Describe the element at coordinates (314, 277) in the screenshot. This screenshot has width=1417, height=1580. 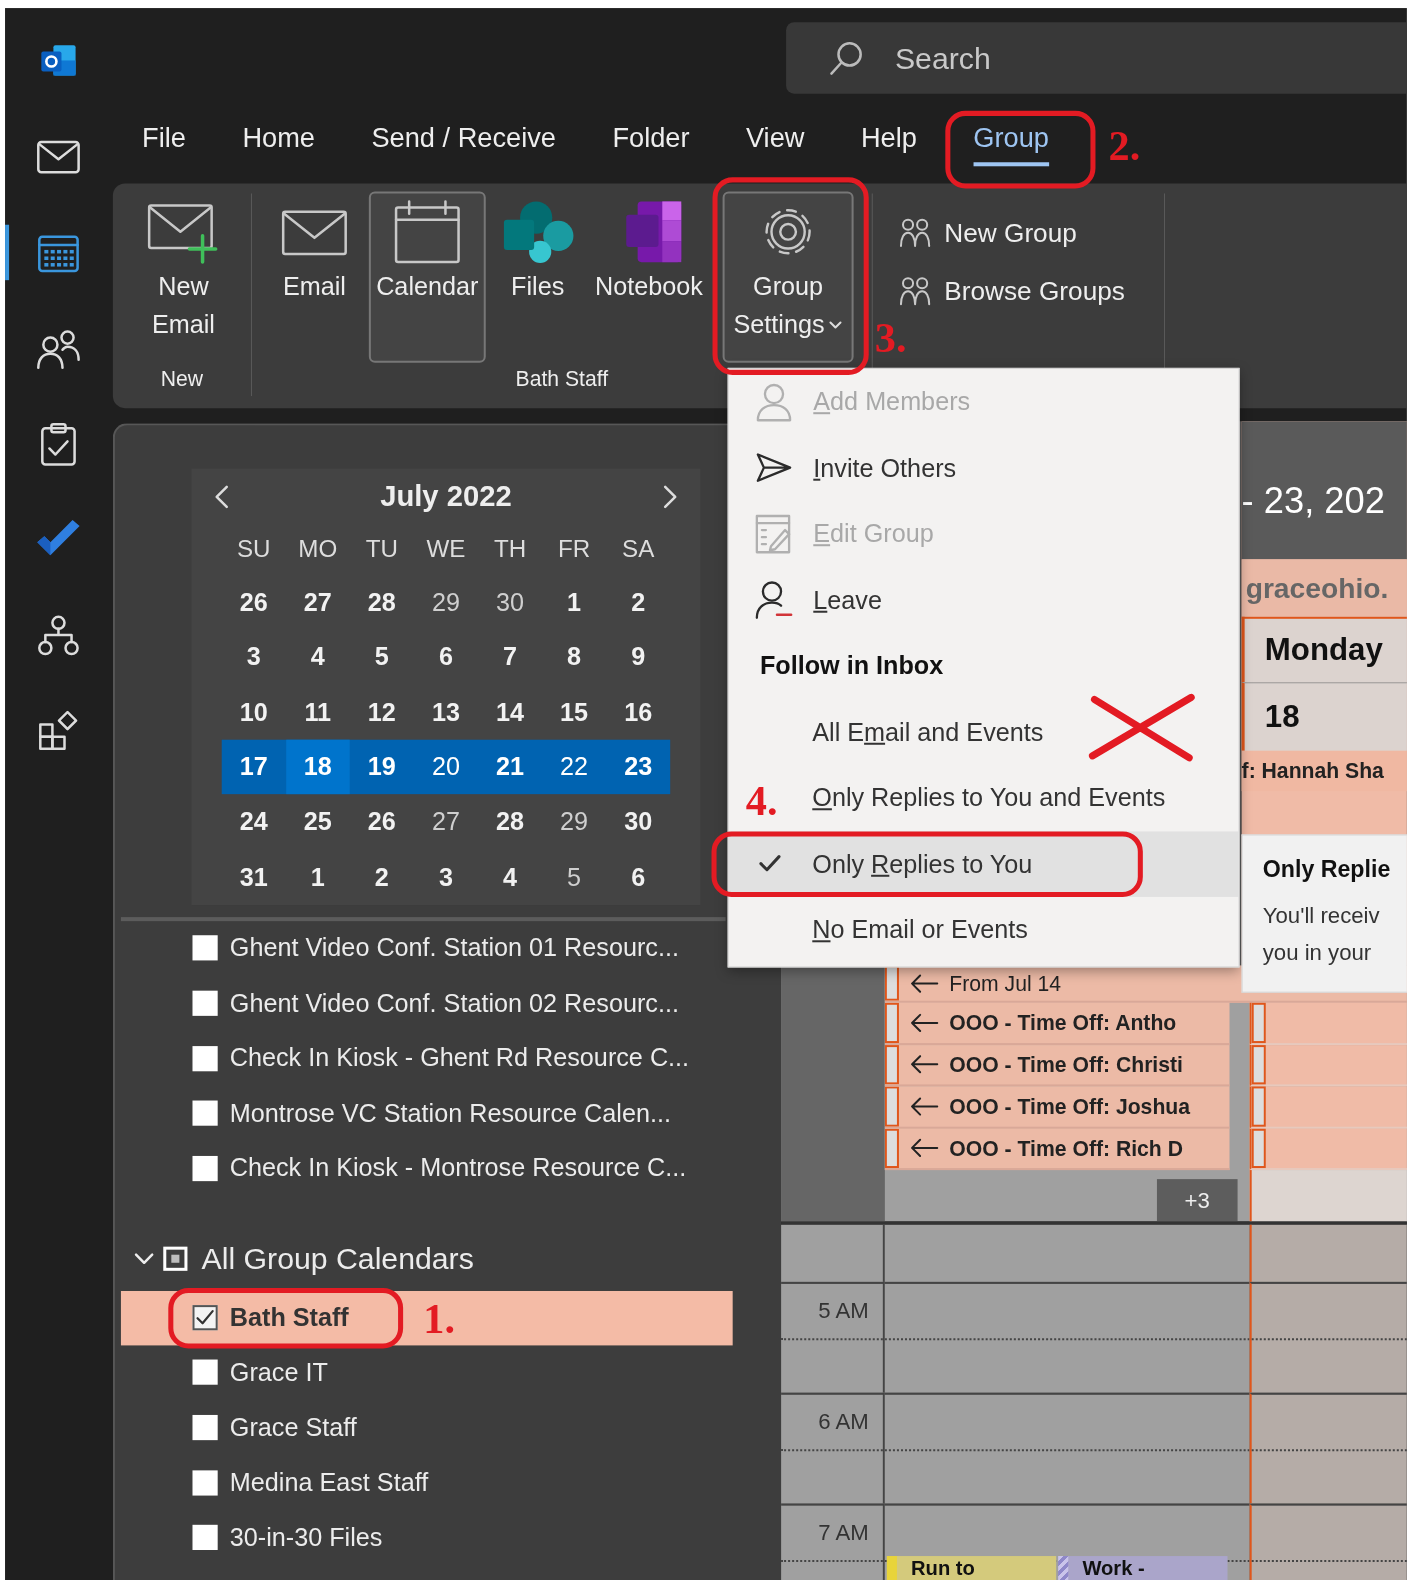
I see `ribbon-button: Email` at that location.